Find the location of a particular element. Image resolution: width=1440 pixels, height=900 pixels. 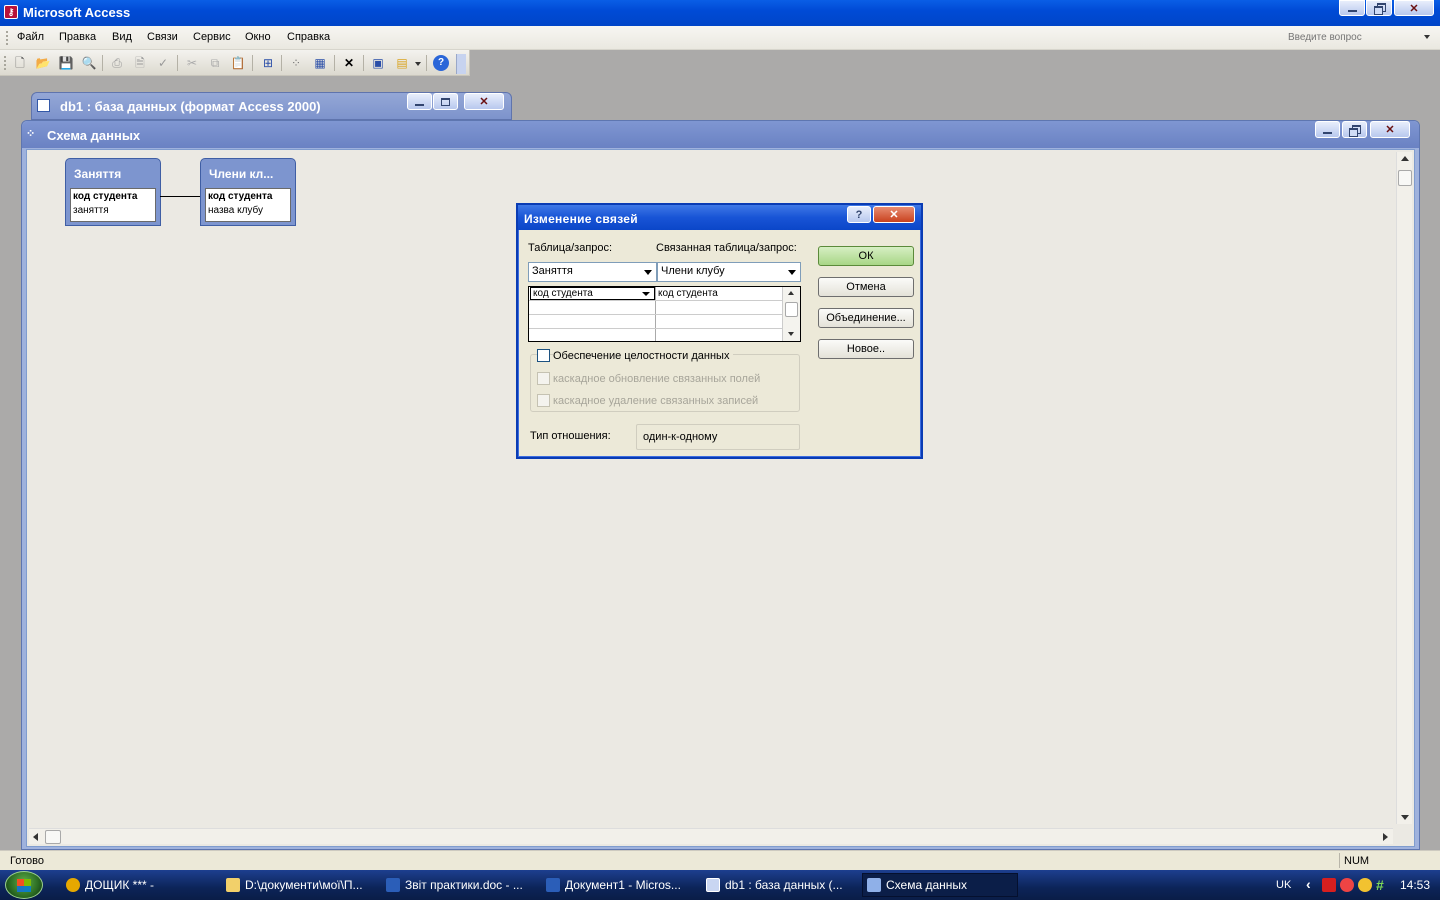

search-icon: 🔍 is located at coordinates (89, 63).